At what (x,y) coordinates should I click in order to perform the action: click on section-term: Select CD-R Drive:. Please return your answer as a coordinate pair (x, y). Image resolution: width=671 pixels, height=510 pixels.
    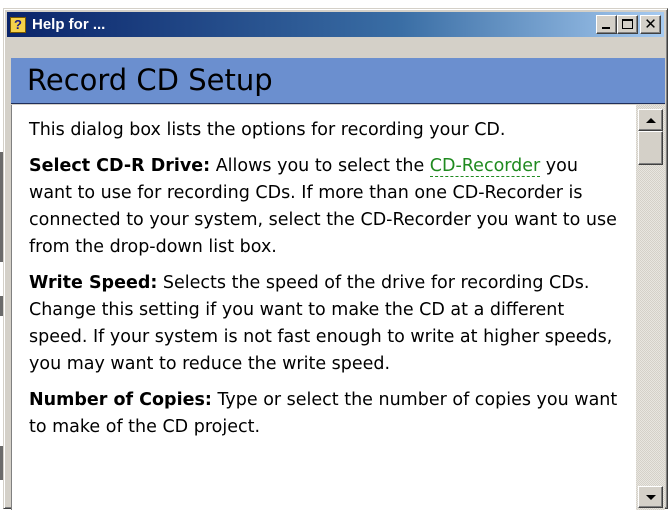
    Looking at the image, I should click on (120, 166).